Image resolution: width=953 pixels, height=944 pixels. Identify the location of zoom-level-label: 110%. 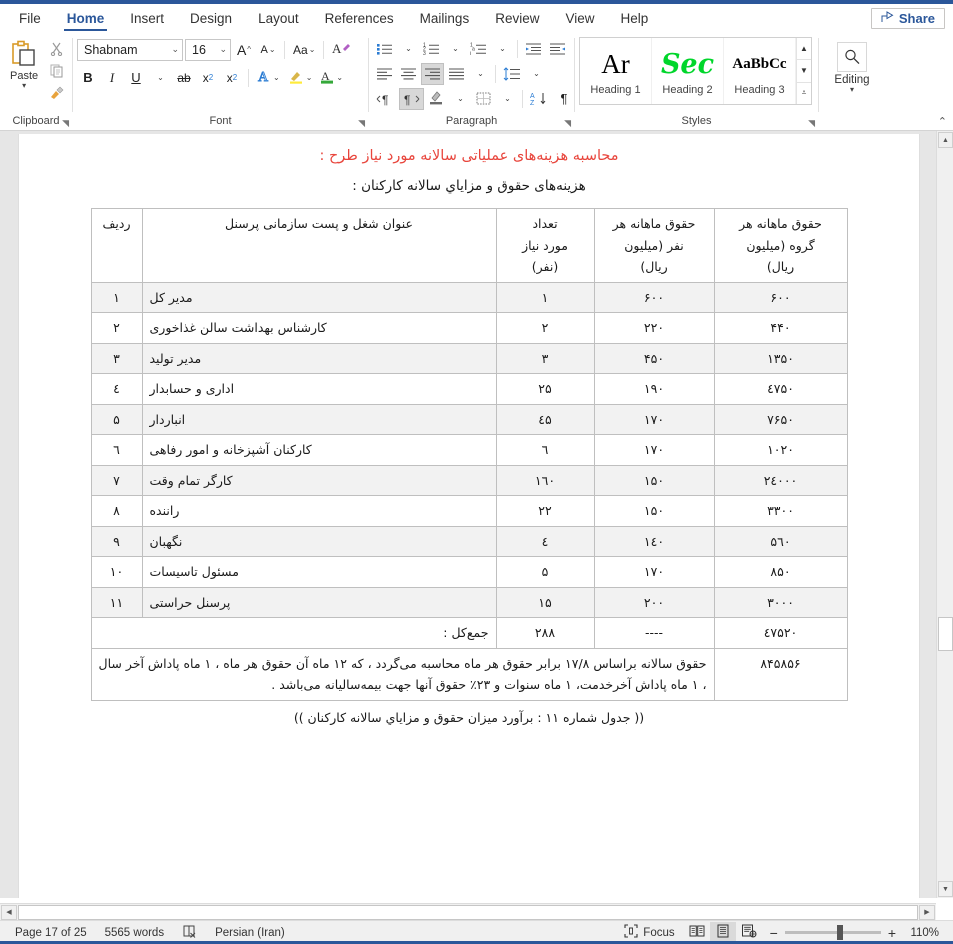
(921, 933).